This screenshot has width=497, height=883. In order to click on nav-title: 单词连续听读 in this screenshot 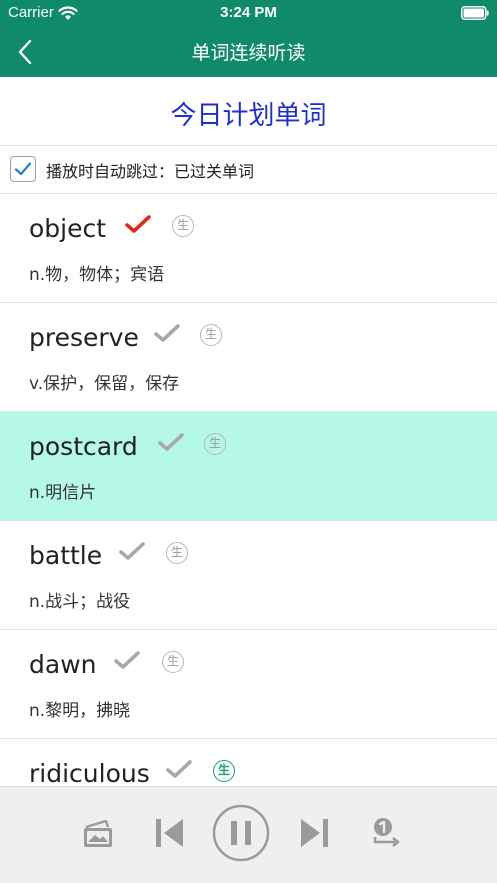, I will do `click(248, 53)`.